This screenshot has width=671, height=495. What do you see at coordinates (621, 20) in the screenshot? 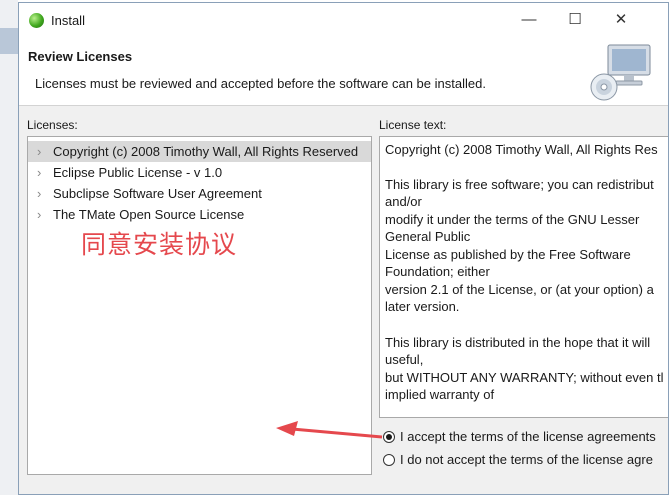
I see `close-button: ✕` at bounding box center [621, 20].